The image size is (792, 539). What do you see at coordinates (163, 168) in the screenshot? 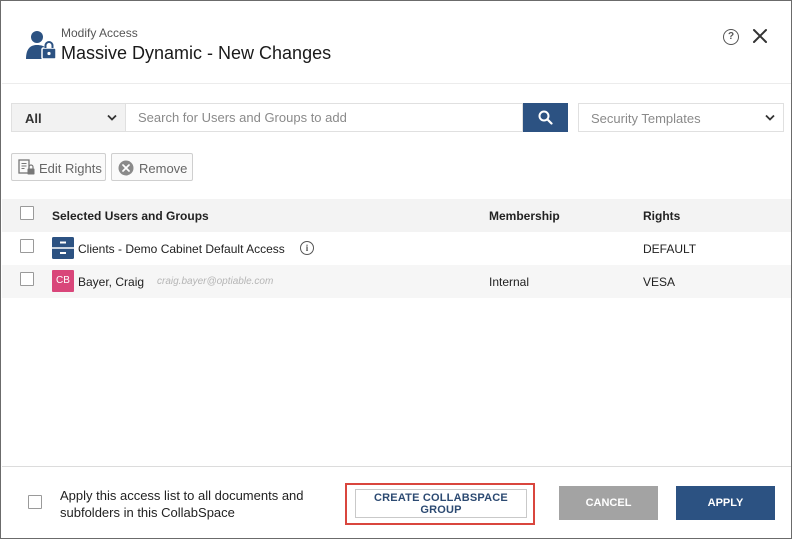
I see `remove-label: Remove` at bounding box center [163, 168].